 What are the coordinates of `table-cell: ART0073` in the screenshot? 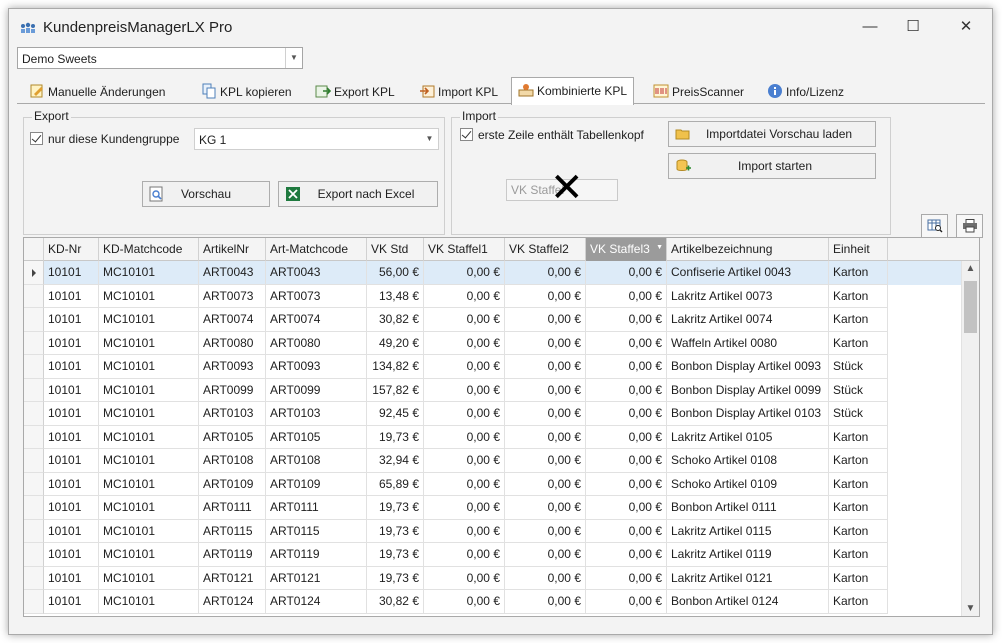 It's located at (316, 296).